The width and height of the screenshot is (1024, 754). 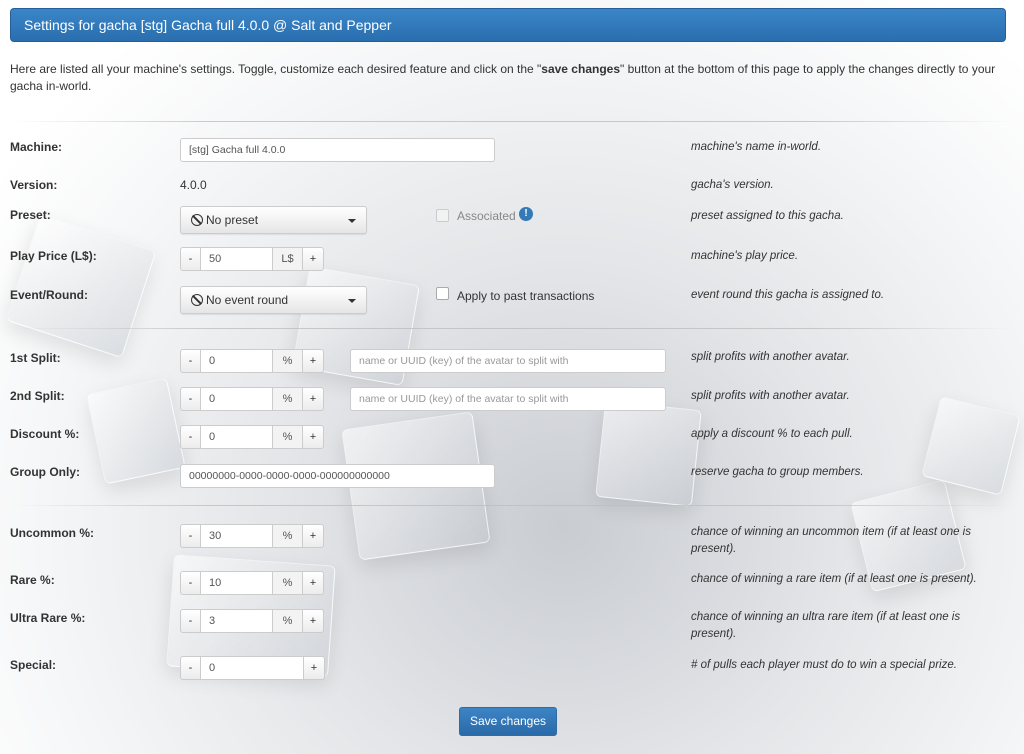 I want to click on play-price-stepper: - 50 L$ +, so click(x=252, y=259).